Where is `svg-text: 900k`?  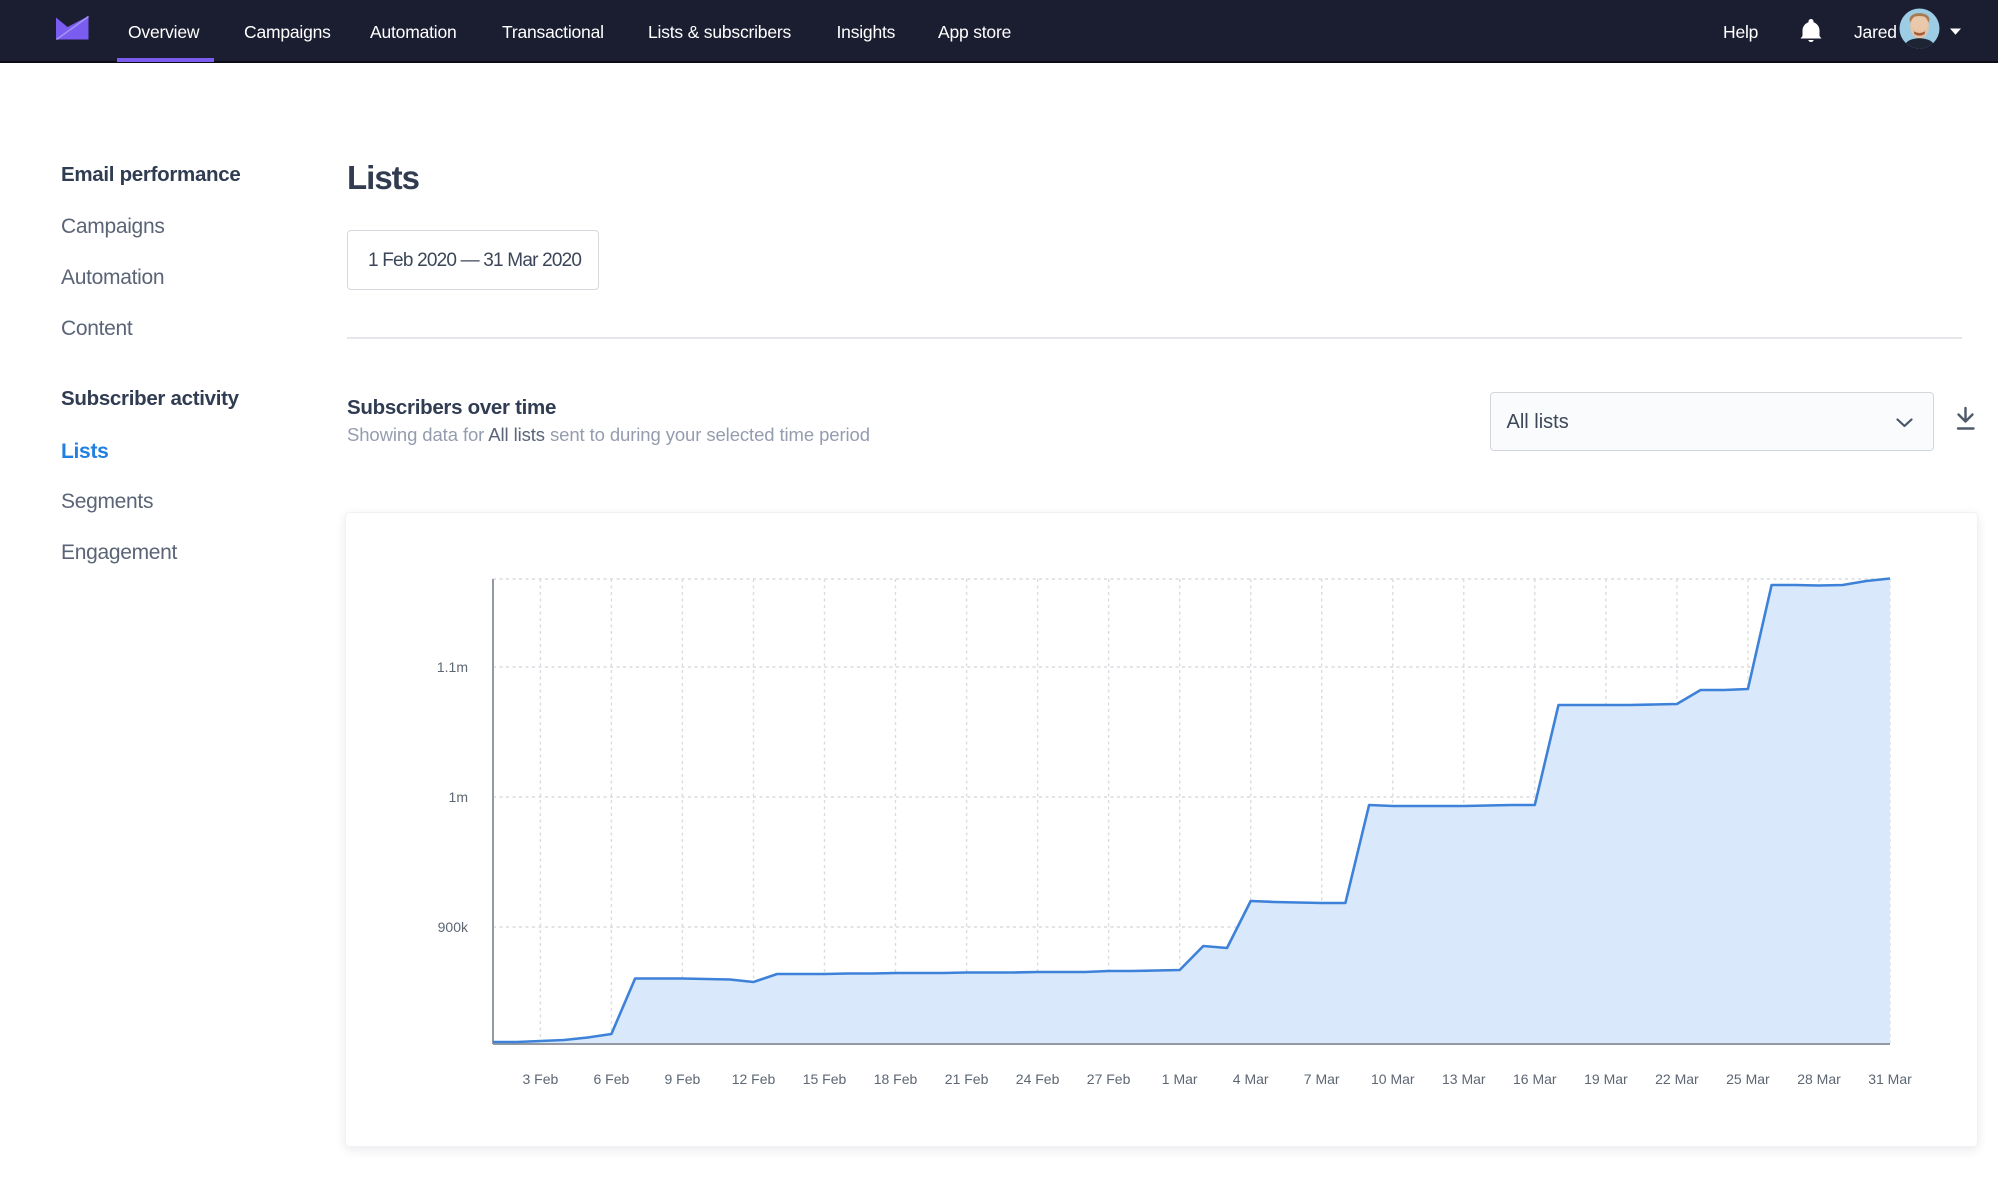 svg-text: 900k is located at coordinates (453, 927).